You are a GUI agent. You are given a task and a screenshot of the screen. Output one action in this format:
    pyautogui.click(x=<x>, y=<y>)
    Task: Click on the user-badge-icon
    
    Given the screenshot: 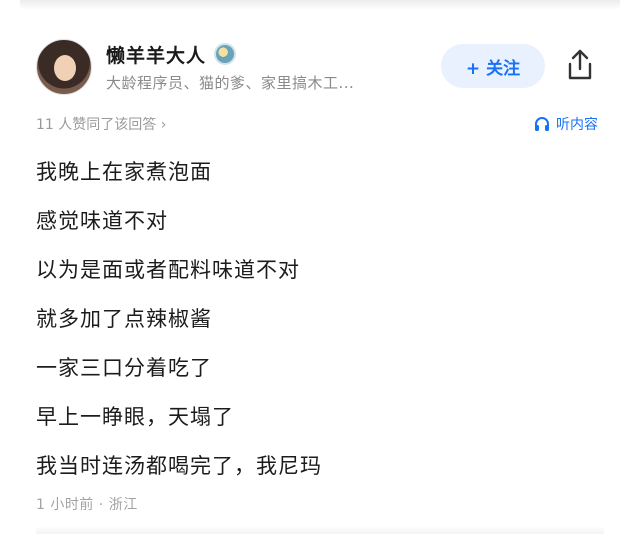 What is the action you would take?
    pyautogui.click(x=225, y=54)
    